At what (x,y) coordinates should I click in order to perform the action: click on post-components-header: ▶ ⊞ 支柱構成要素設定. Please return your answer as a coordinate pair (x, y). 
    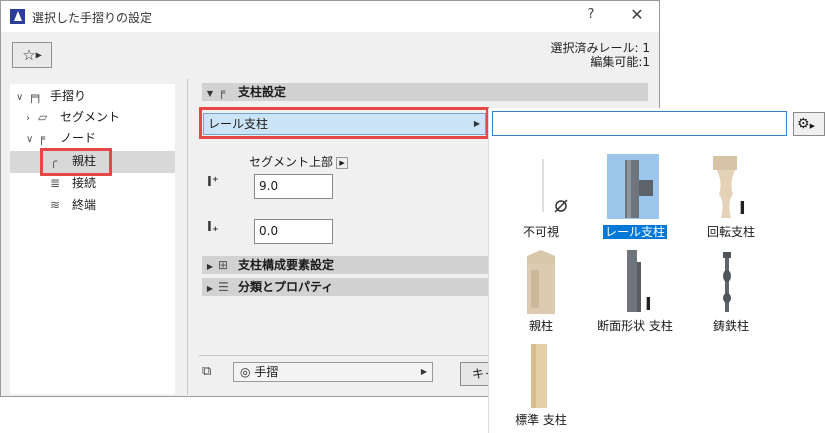
    Looking at the image, I should click on (345, 265).